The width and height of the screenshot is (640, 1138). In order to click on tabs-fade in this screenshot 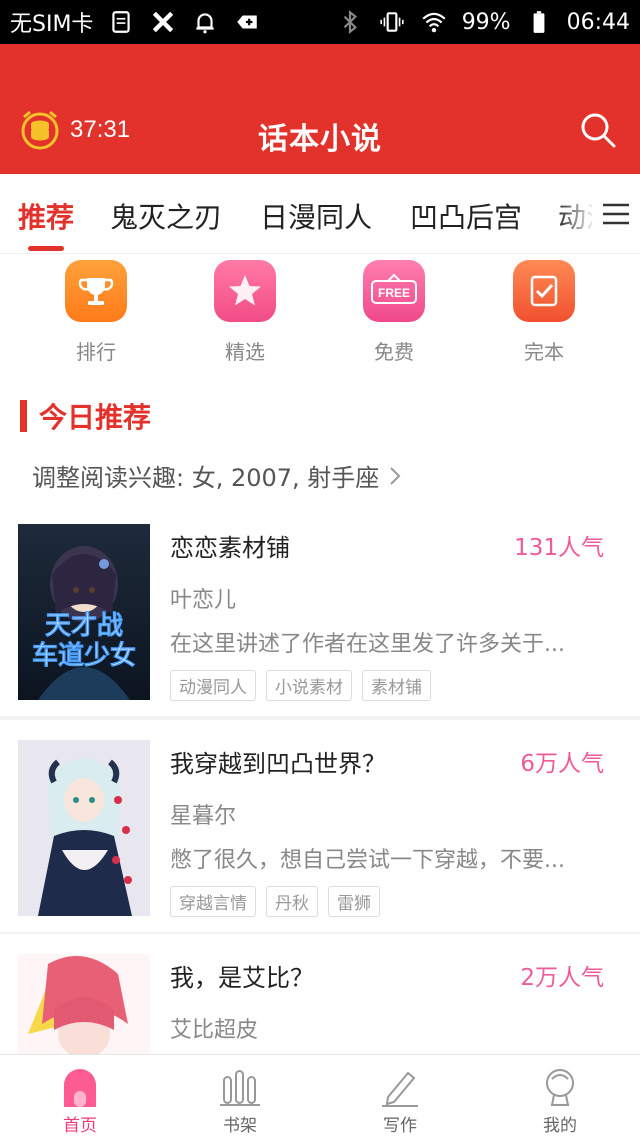, I will do `click(576, 213)`.